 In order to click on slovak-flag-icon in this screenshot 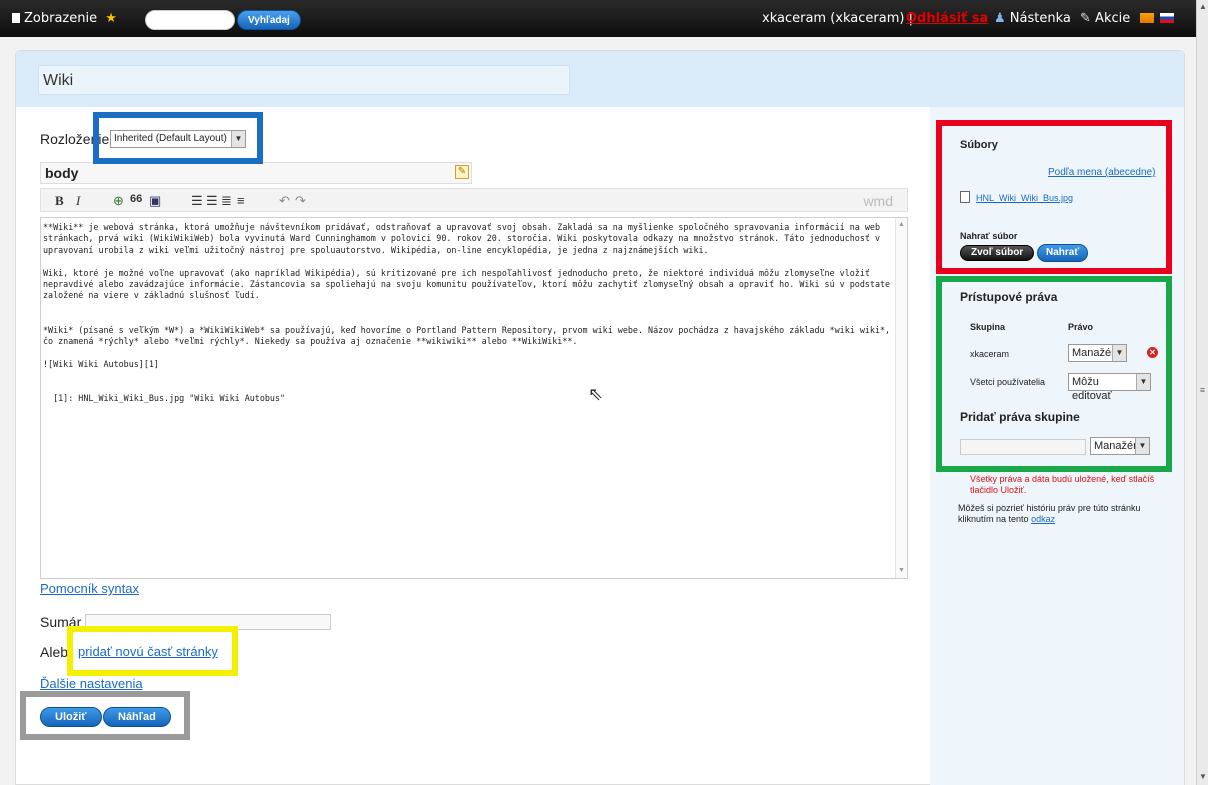, I will do `click(1167, 18)`.